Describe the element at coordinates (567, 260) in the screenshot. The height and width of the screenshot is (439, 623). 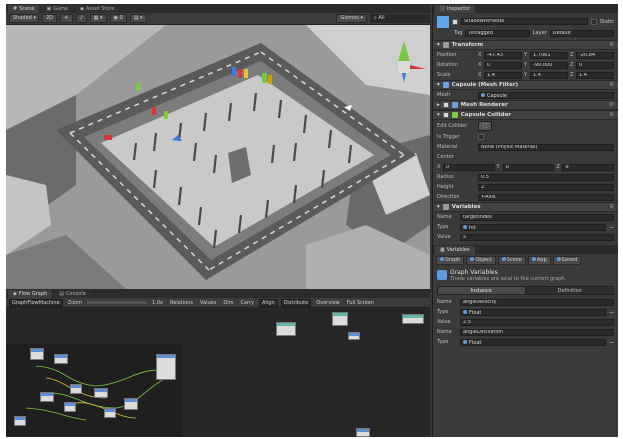
I see `scope-tab-saved: Saved` at that location.